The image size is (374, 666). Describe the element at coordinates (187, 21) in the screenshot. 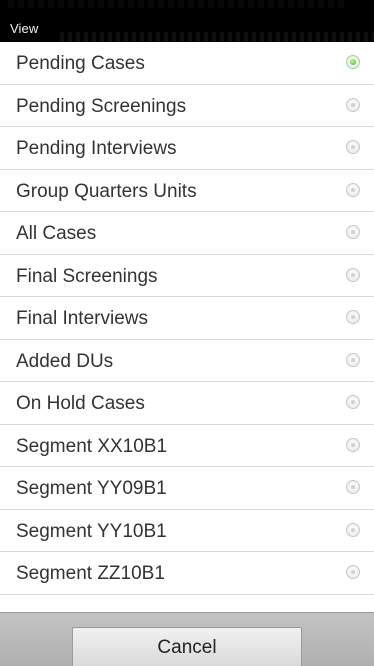

I see `dialog-header: View` at that location.